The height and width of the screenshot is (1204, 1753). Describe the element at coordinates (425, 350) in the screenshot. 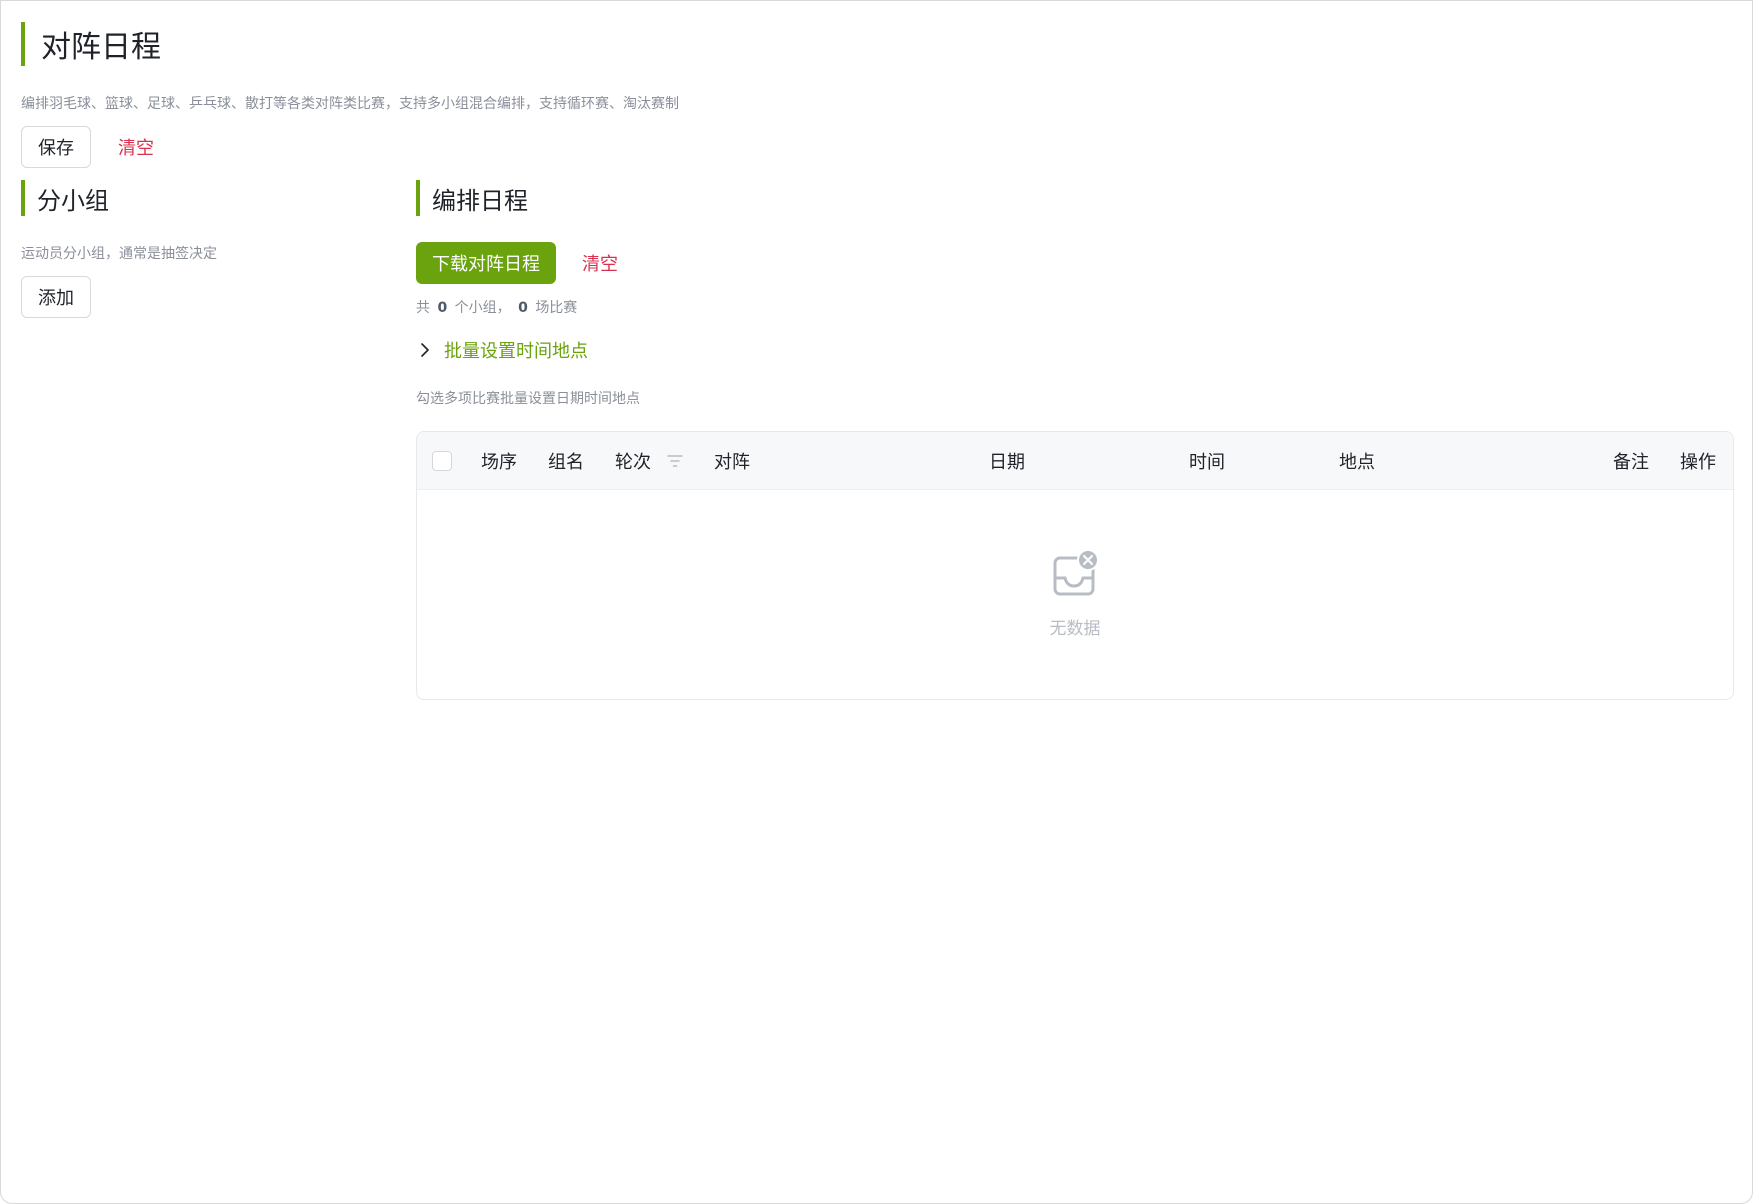

I see `chevron-right-icon` at that location.